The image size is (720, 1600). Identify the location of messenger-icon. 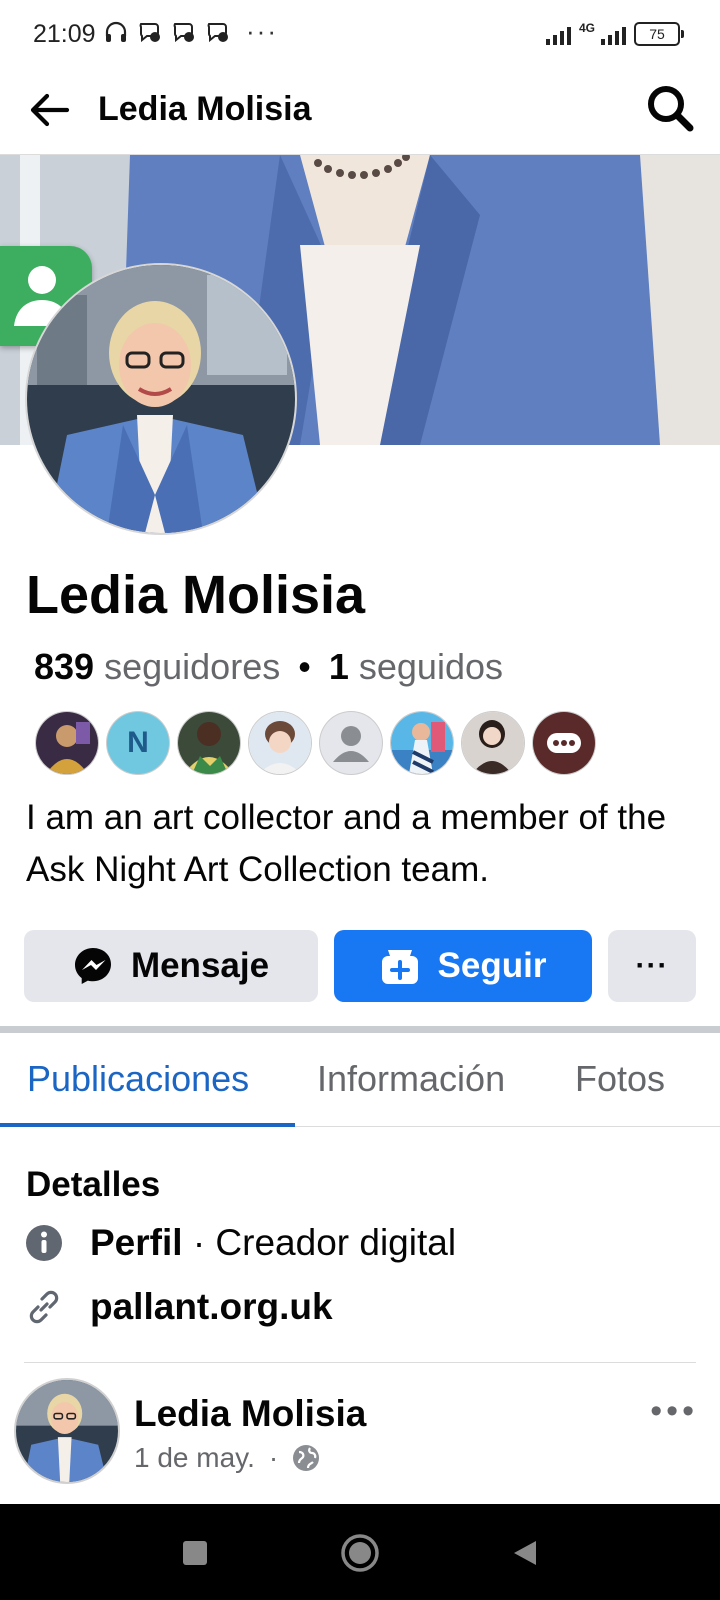
(93, 966).